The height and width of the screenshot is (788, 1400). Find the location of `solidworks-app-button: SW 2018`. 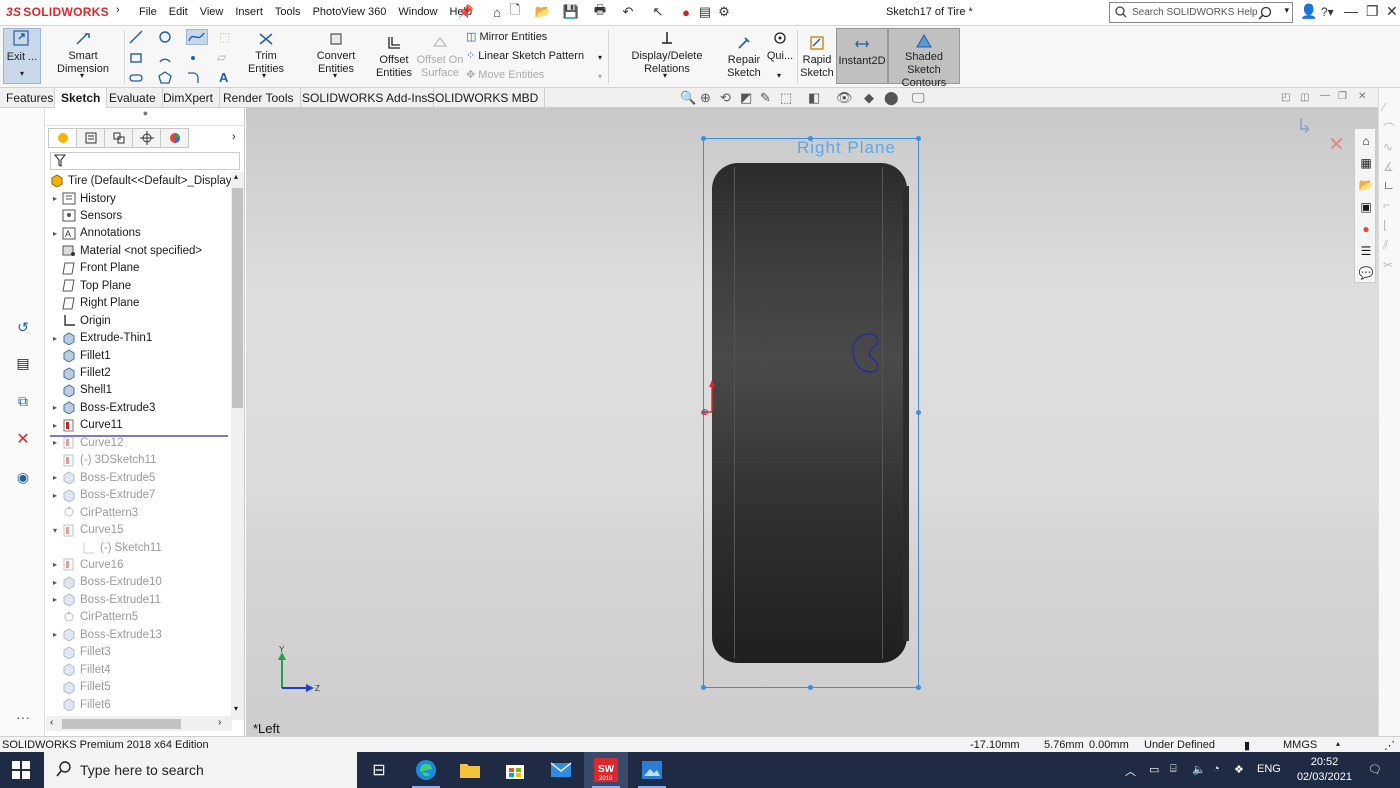

solidworks-app-button: SW 2018 is located at coordinates (606, 770).